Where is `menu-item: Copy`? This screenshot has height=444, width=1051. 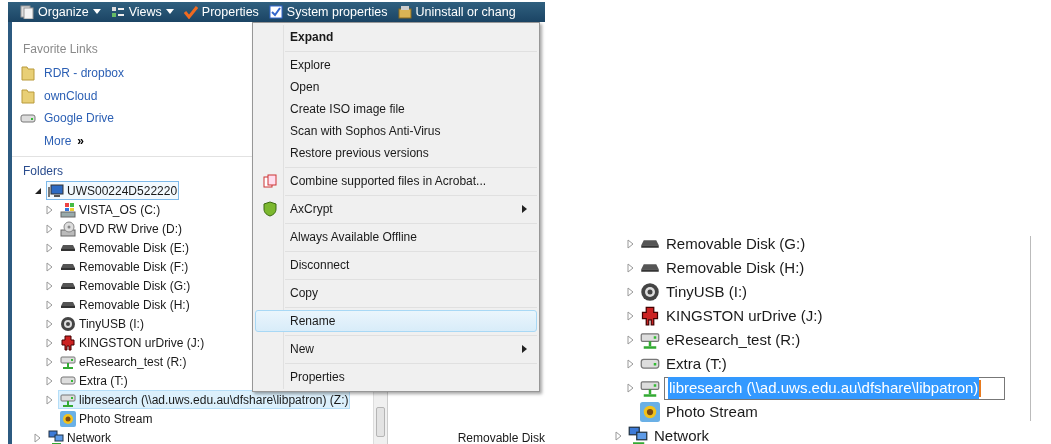
menu-item: Copy is located at coordinates (396, 293).